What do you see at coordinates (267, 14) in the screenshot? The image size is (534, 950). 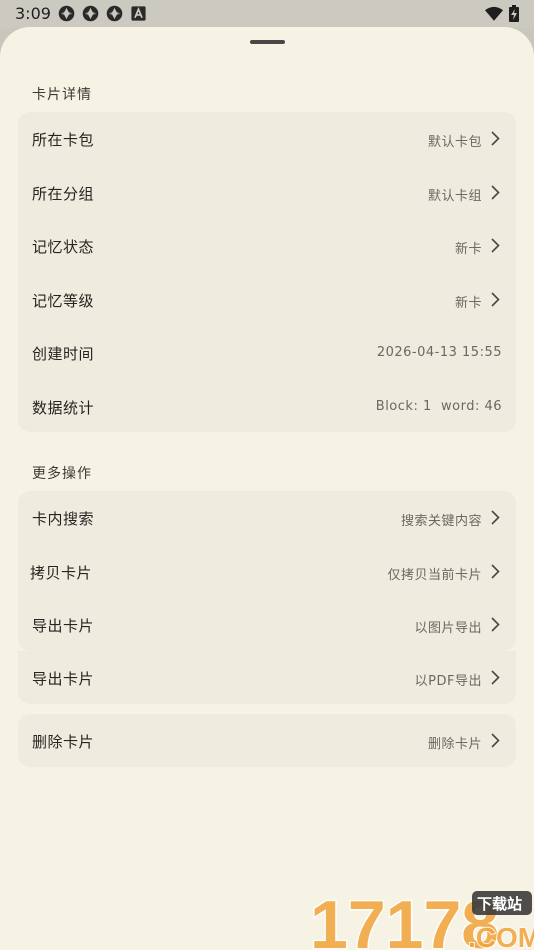 I see `status-bar: 3:09` at bounding box center [267, 14].